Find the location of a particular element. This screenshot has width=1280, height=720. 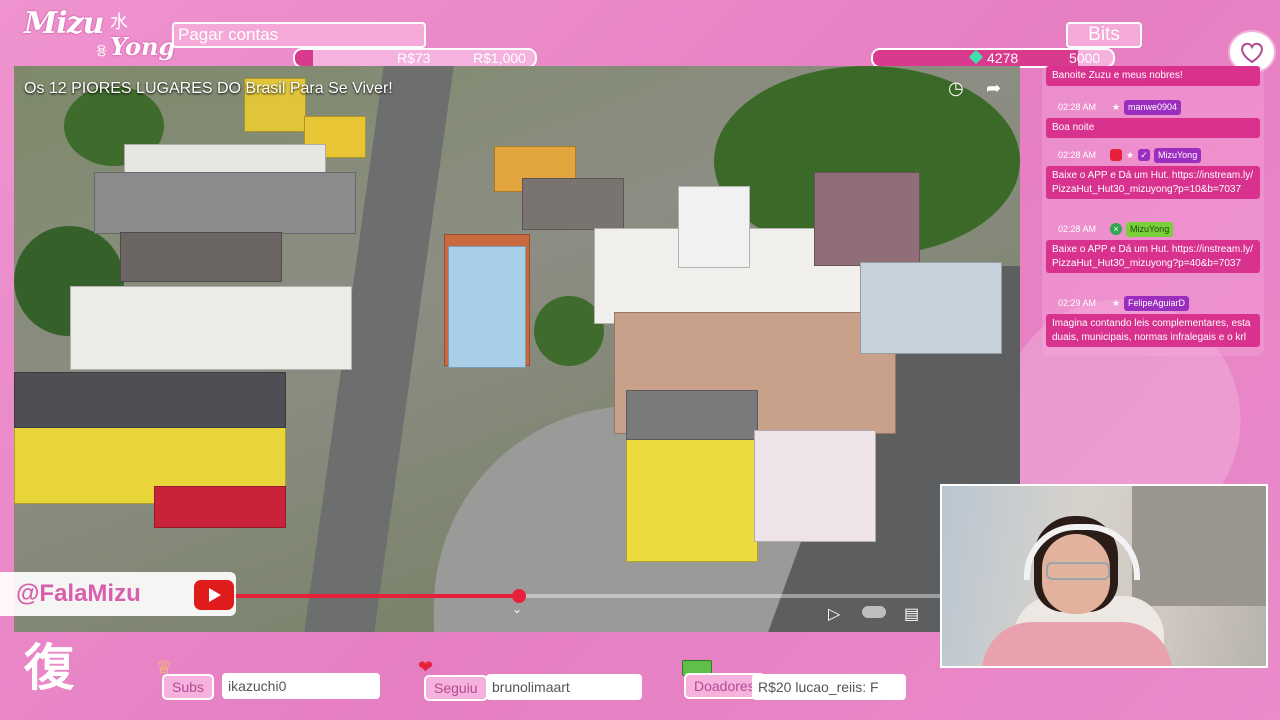

chat-username: FelipeAguiarD is located at coordinates (1157, 303).